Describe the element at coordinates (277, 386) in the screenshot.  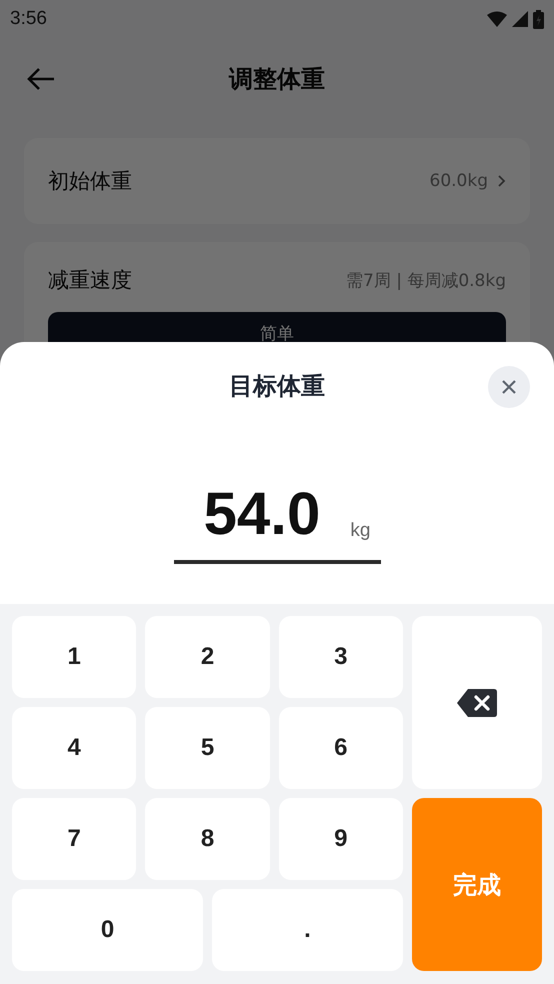
I see `sheet-title: 目标体重` at that location.